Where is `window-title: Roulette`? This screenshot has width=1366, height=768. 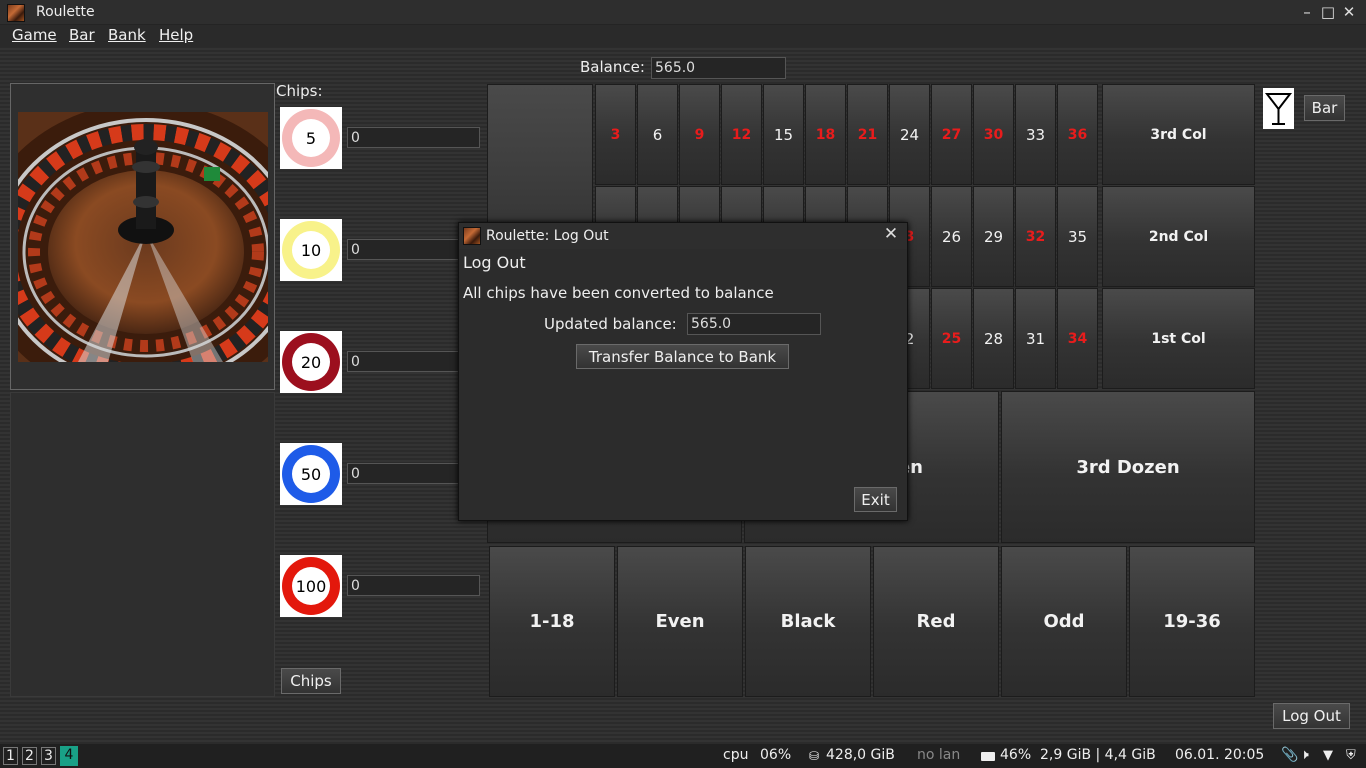
window-title: Roulette is located at coordinates (65, 12).